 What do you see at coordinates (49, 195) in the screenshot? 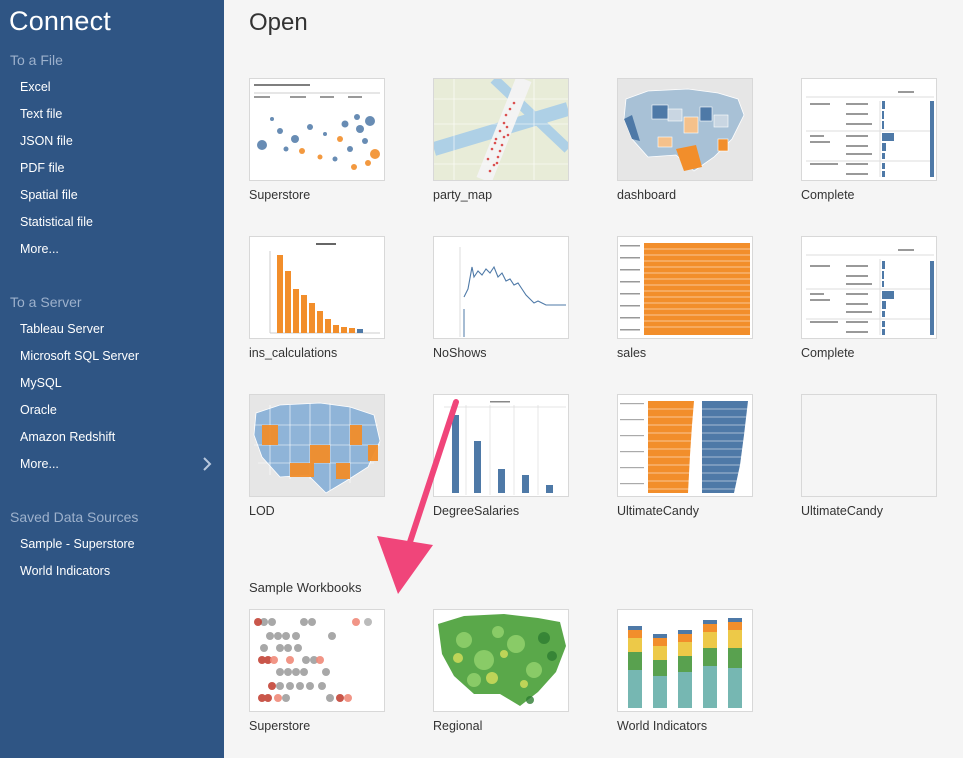
I see `connect-spatial-file: Spatial file` at bounding box center [49, 195].